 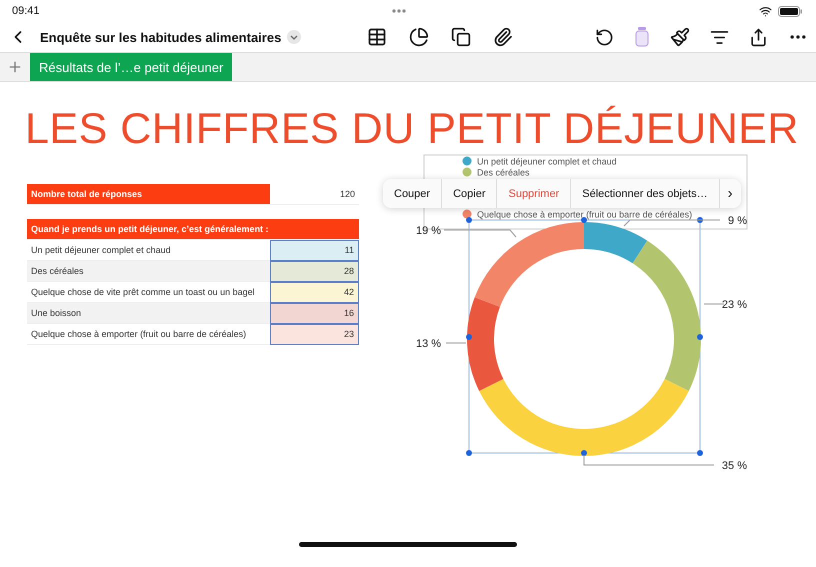 I want to click on table-cell: 42, so click(x=314, y=292).